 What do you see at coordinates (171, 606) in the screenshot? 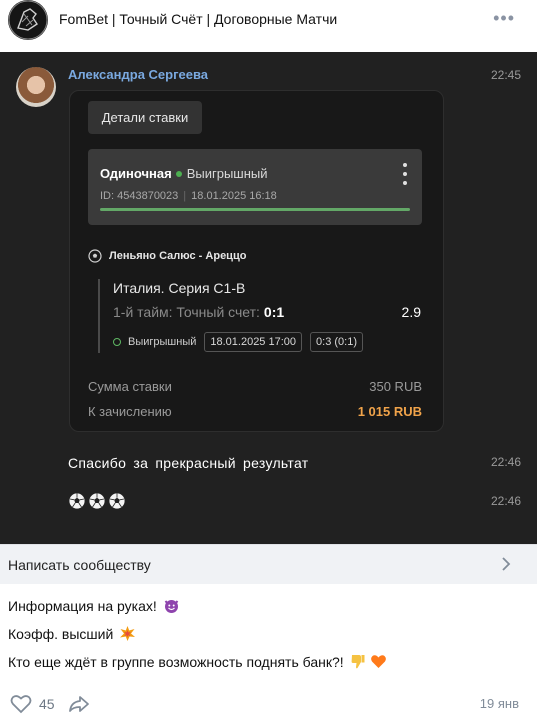
I see `smiling-devil-emoji-icon` at bounding box center [171, 606].